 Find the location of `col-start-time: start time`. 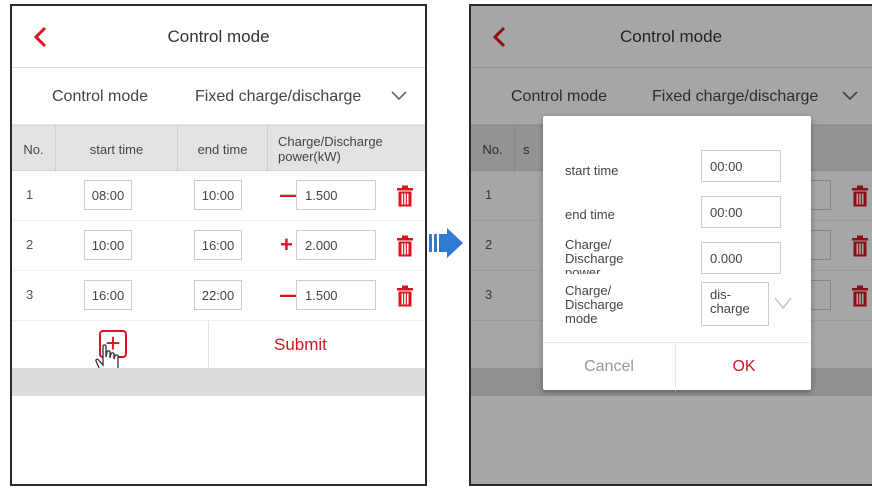

col-start-time: start time is located at coordinates (116, 149).